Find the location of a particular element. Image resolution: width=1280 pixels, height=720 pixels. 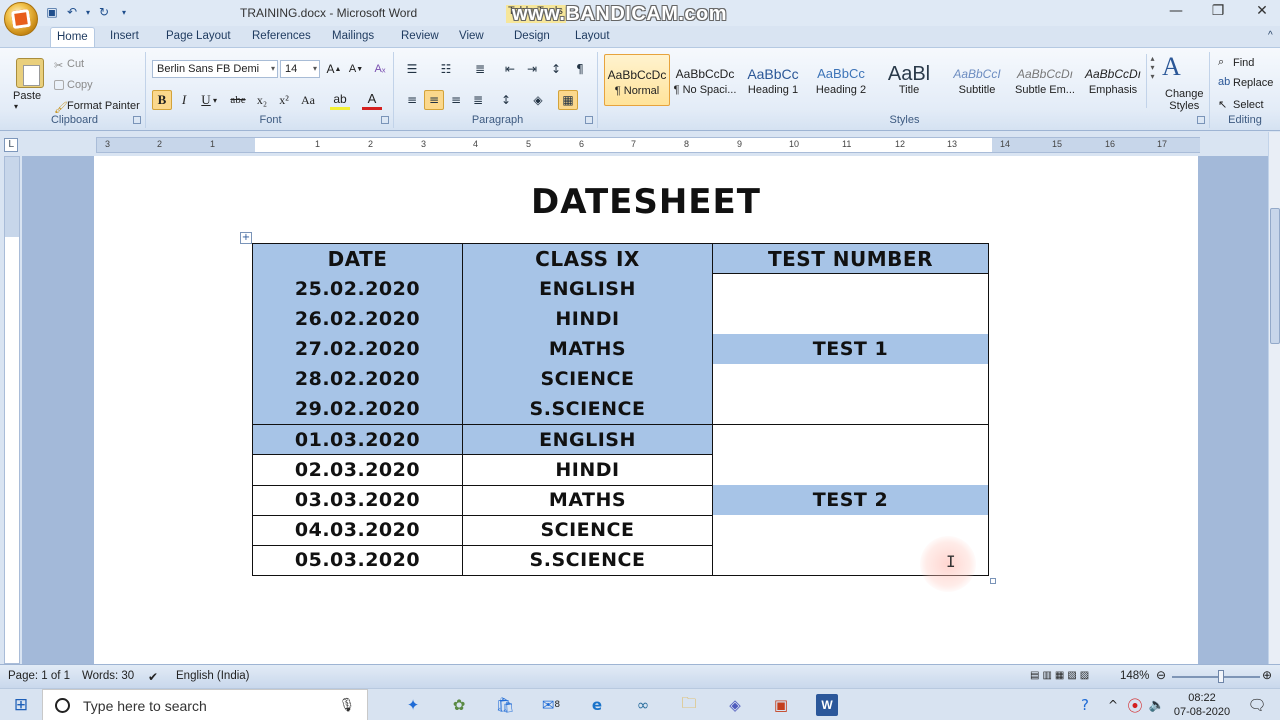

cut-button: ✂ Cut is located at coordinates (69, 65).